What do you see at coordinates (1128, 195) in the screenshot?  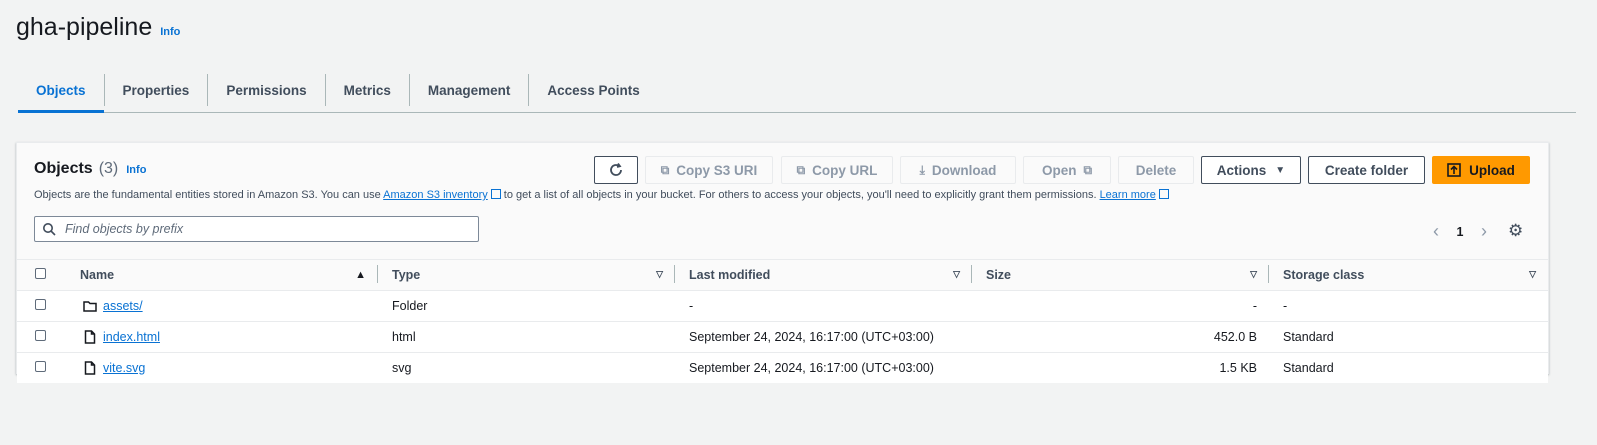 I see `learn-more-link: Learn more` at bounding box center [1128, 195].